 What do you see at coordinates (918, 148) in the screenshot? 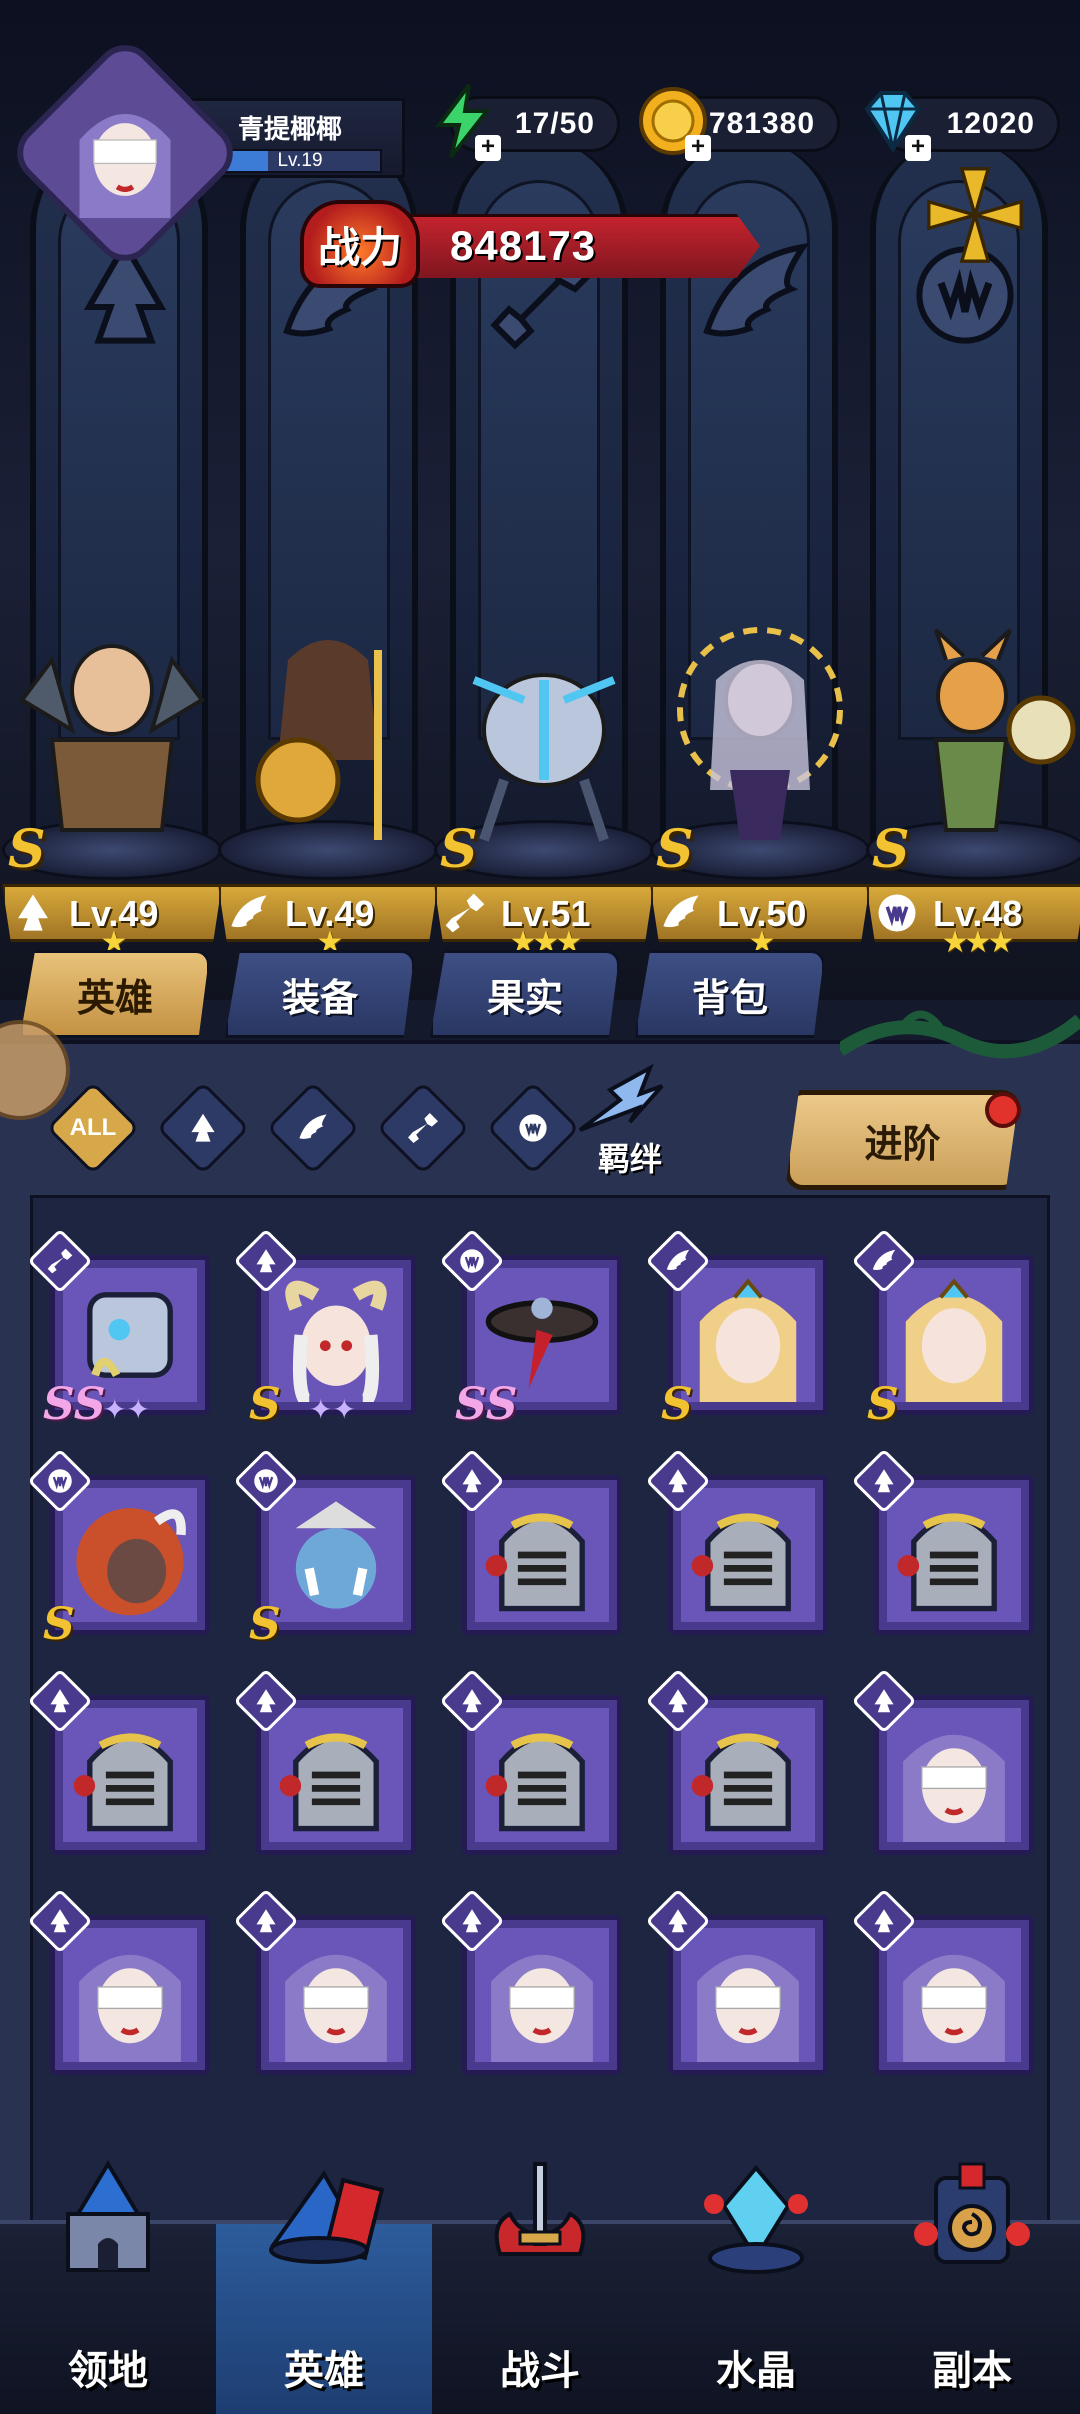
I see `add-diamond-button: +` at bounding box center [918, 148].